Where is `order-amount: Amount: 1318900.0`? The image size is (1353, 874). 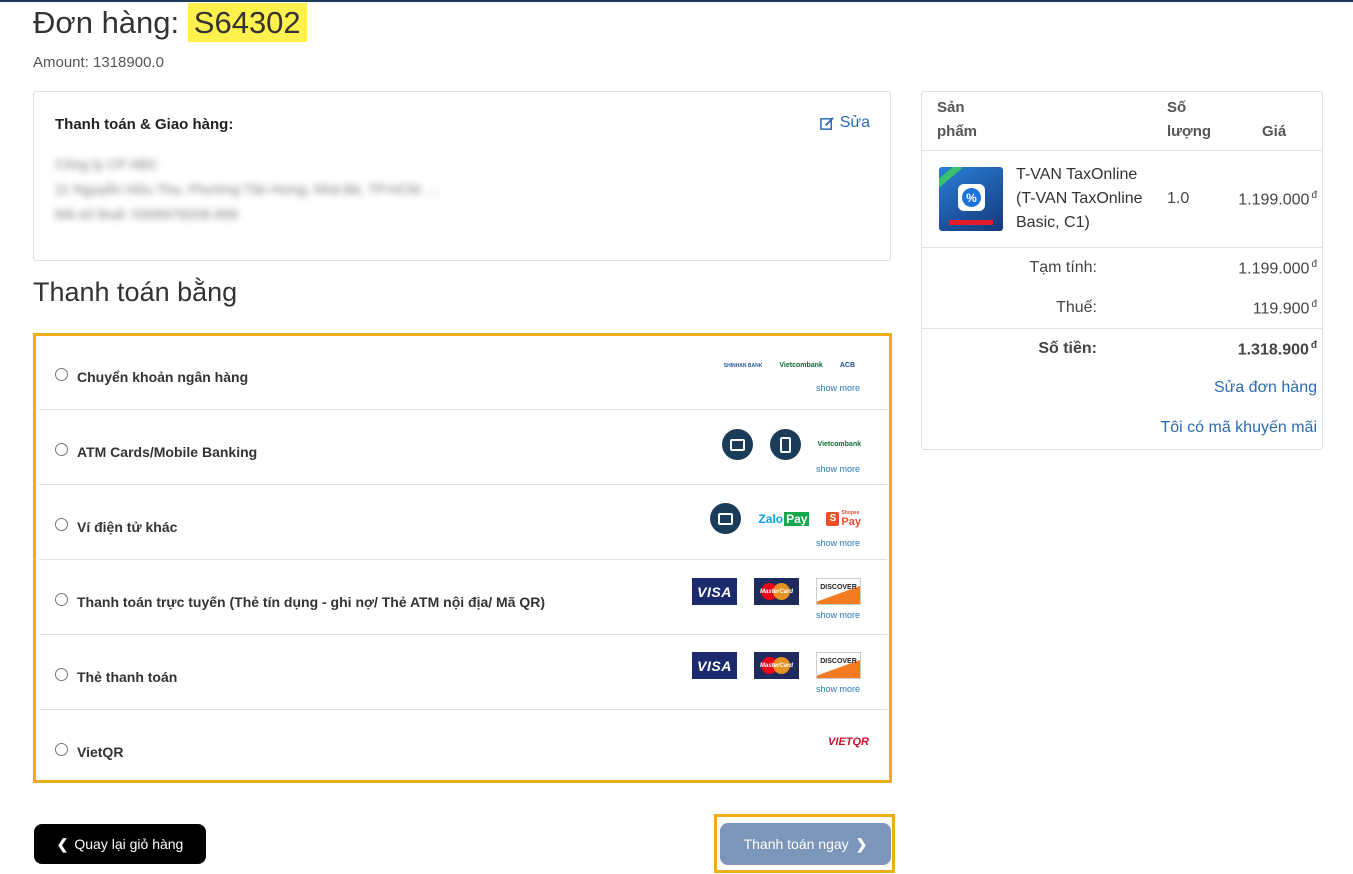 order-amount: Amount: 1318900.0 is located at coordinates (98, 62).